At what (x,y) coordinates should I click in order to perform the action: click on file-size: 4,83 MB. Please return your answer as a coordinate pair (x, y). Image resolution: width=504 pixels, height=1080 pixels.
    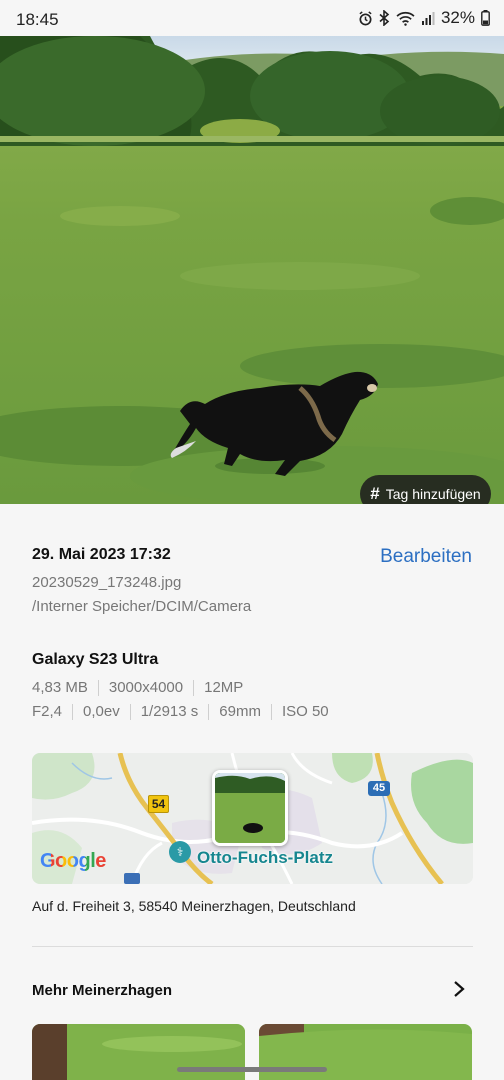
    Looking at the image, I should click on (60, 687).